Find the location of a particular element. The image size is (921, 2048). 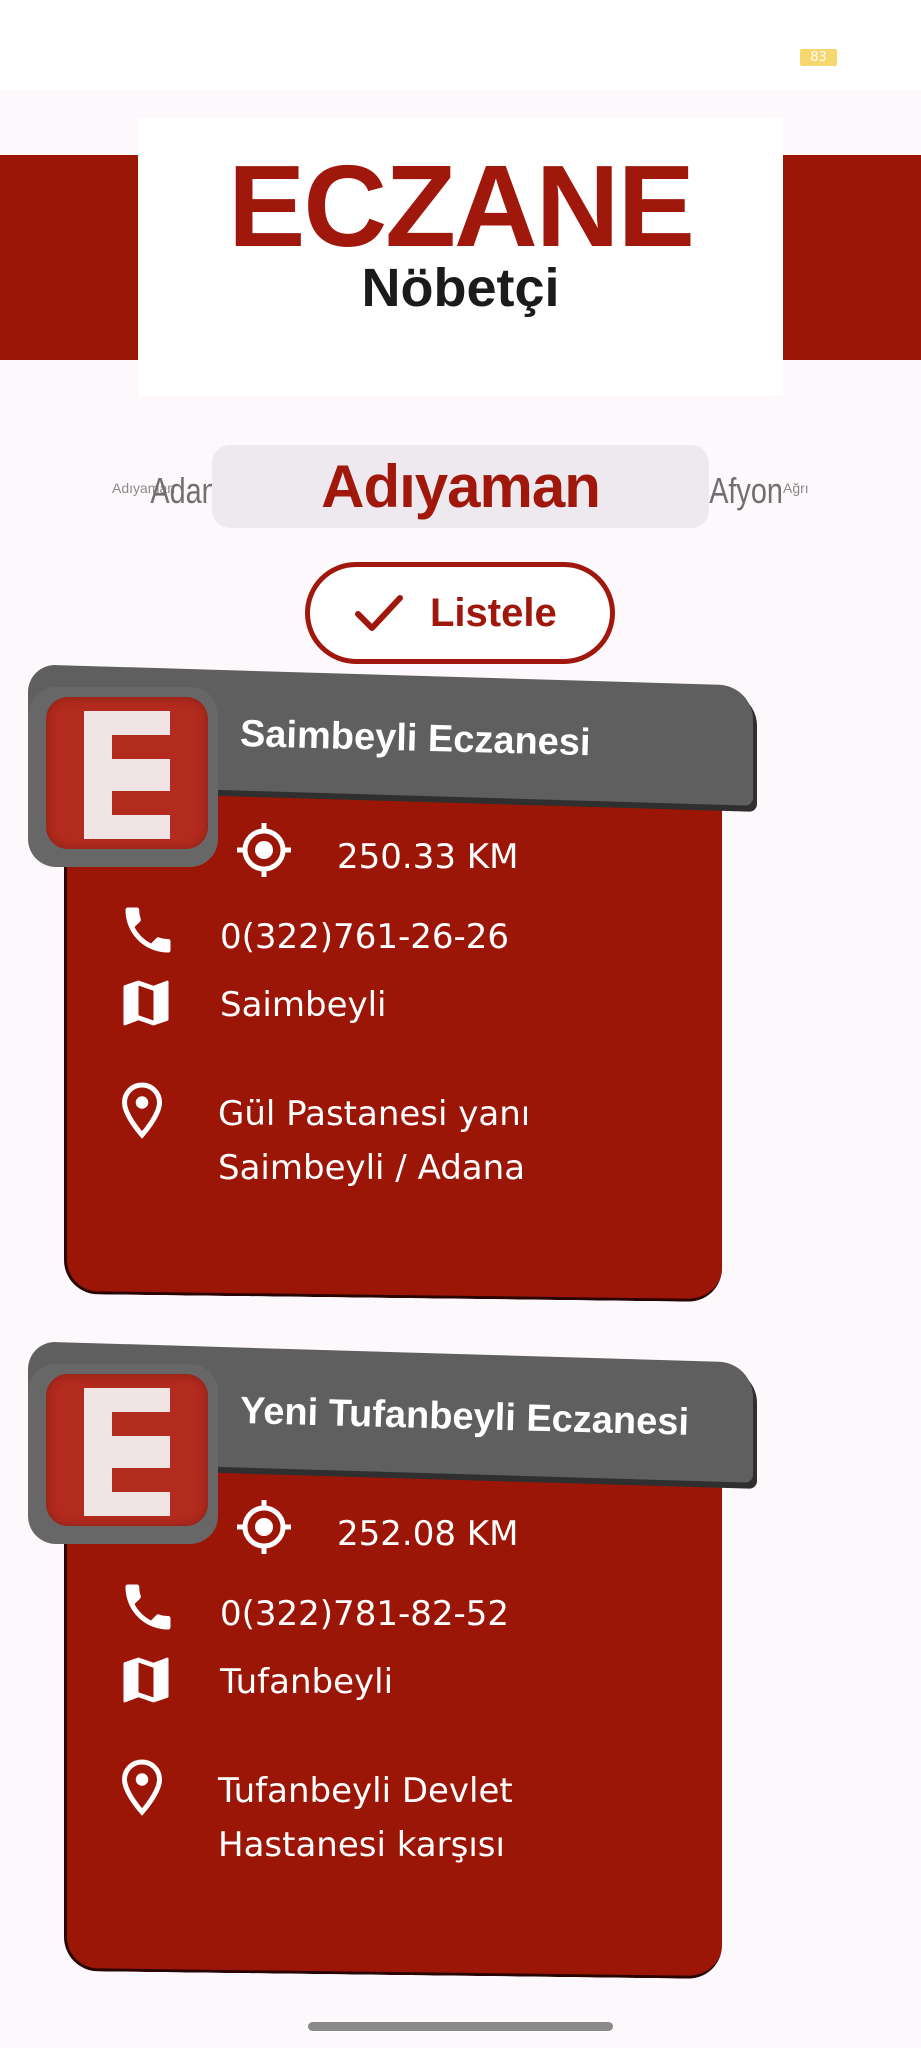

battery-indicator: 83 is located at coordinates (818, 57).